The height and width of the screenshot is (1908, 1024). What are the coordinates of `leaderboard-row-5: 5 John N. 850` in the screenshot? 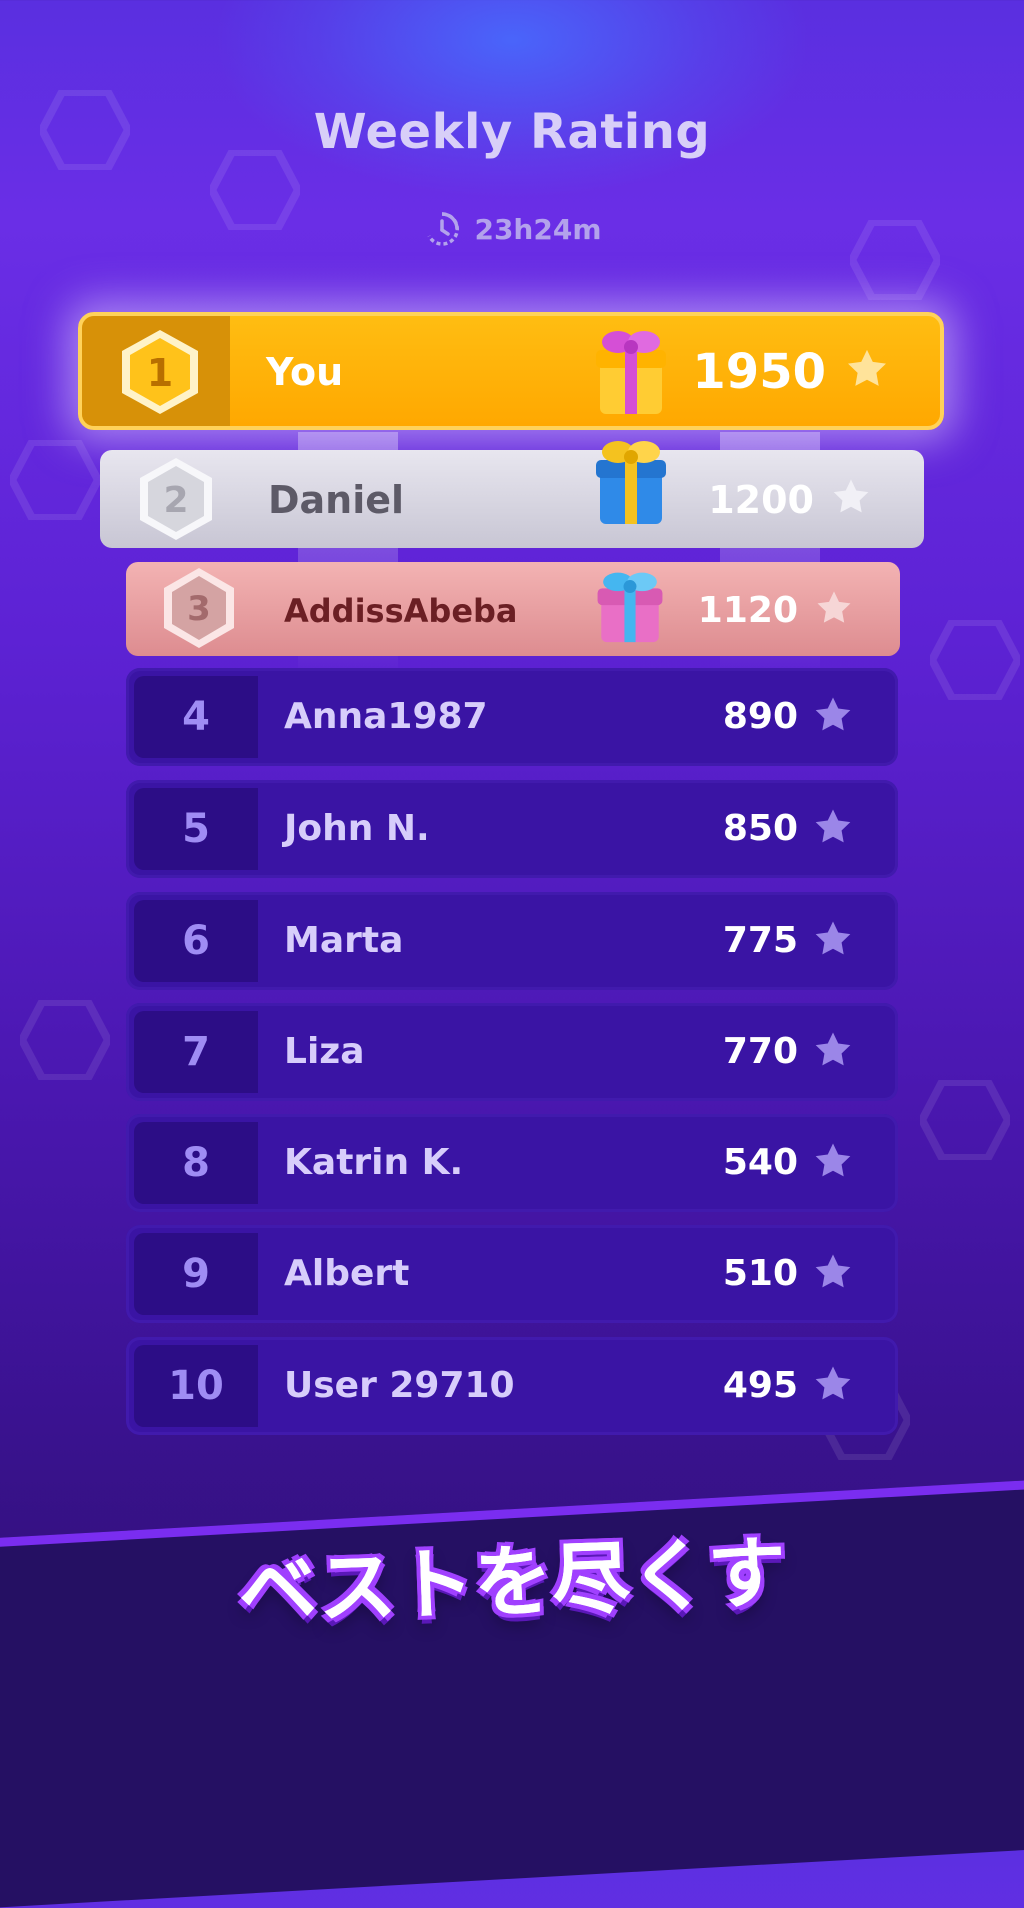 It's located at (512, 829).